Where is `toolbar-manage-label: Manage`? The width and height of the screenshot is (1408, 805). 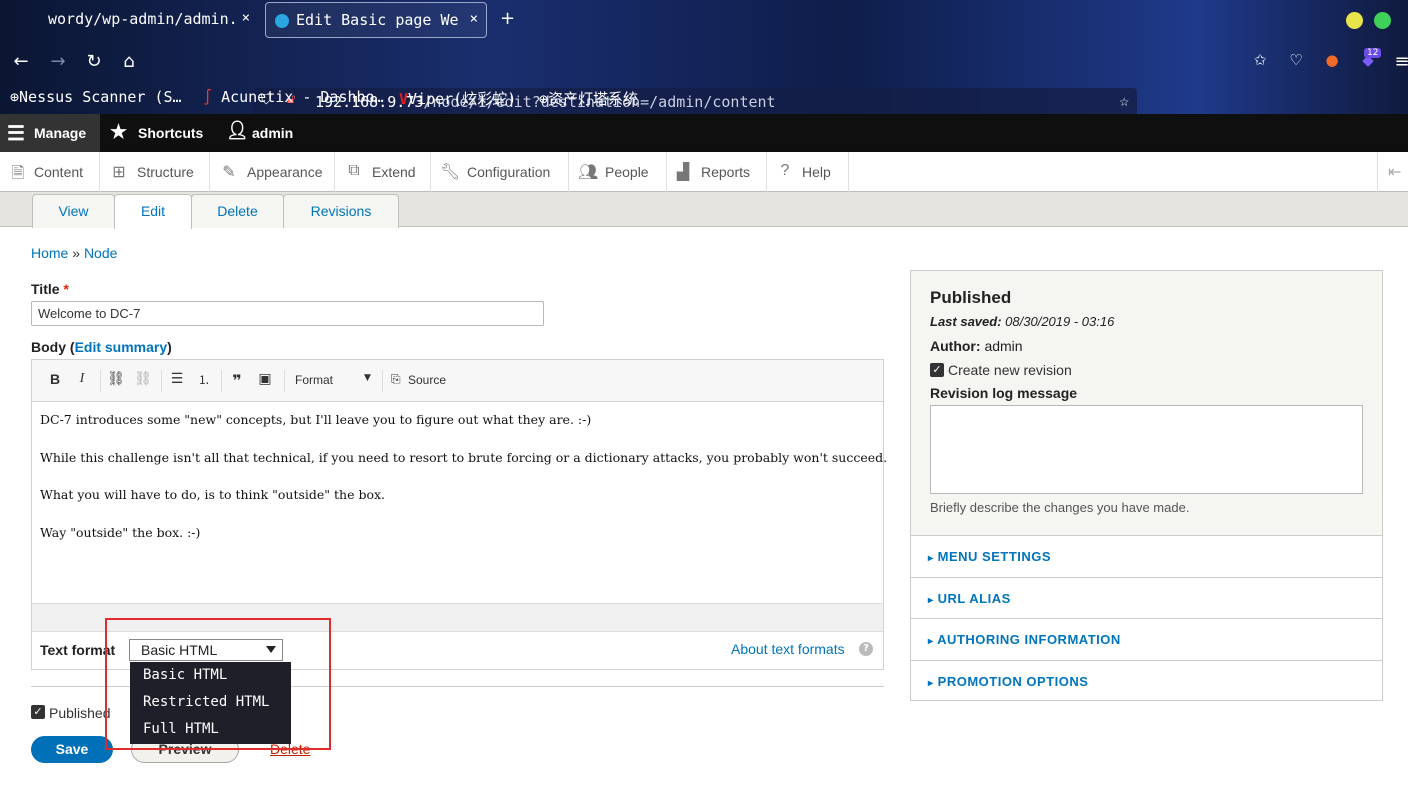 toolbar-manage-label: Manage is located at coordinates (60, 133).